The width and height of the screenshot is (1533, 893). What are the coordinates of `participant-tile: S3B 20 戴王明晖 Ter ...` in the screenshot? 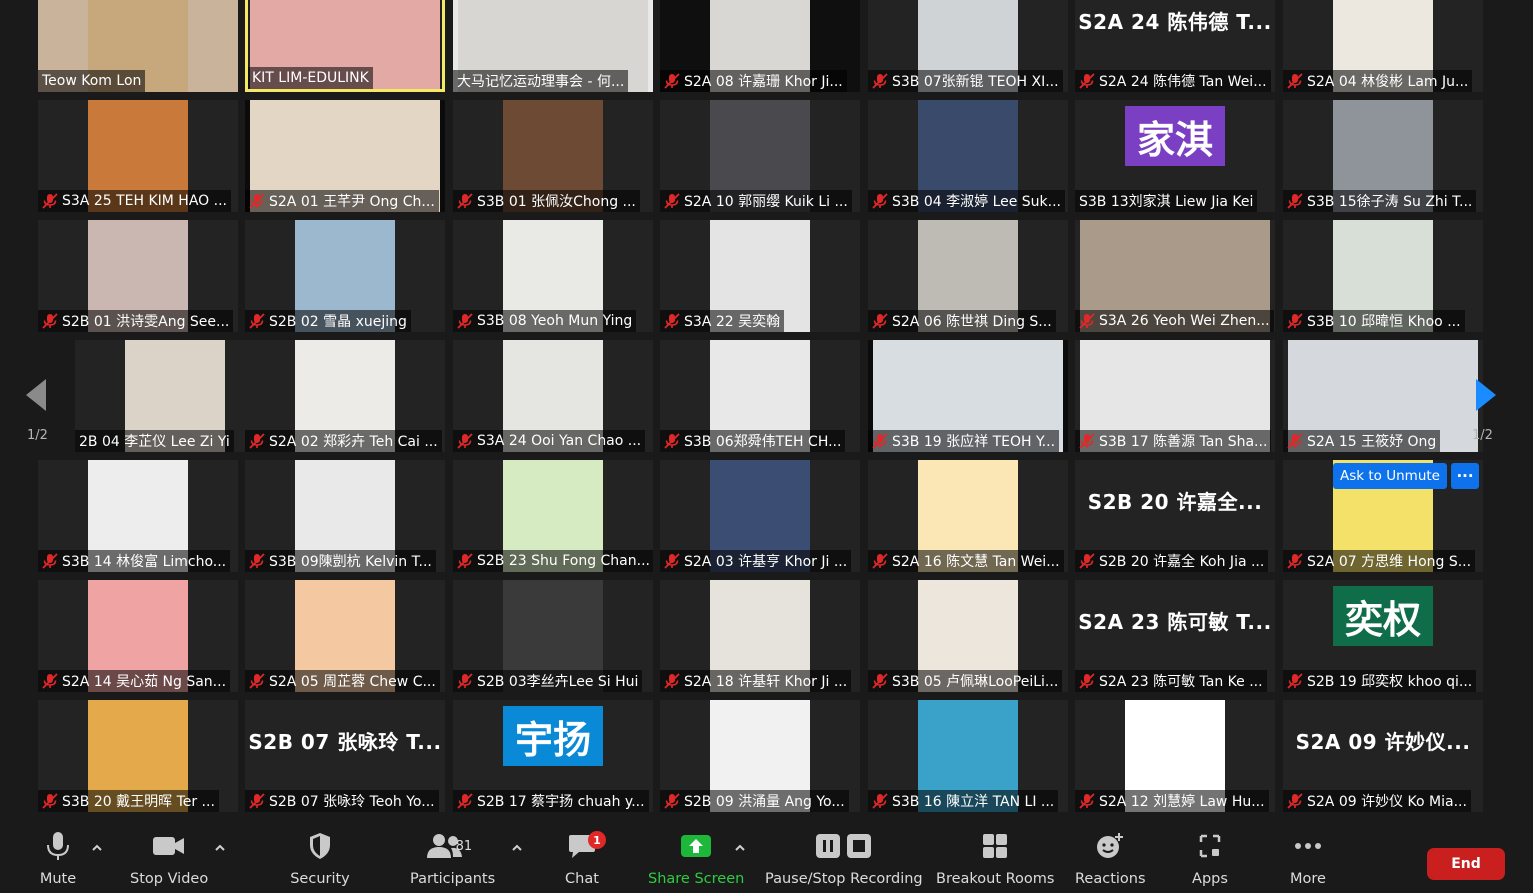 It's located at (138, 756).